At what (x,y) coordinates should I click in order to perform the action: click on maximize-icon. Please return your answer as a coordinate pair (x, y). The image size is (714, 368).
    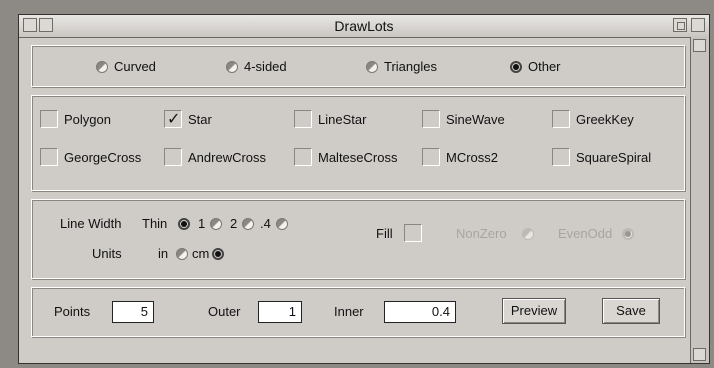
    Looking at the image, I should click on (698, 25).